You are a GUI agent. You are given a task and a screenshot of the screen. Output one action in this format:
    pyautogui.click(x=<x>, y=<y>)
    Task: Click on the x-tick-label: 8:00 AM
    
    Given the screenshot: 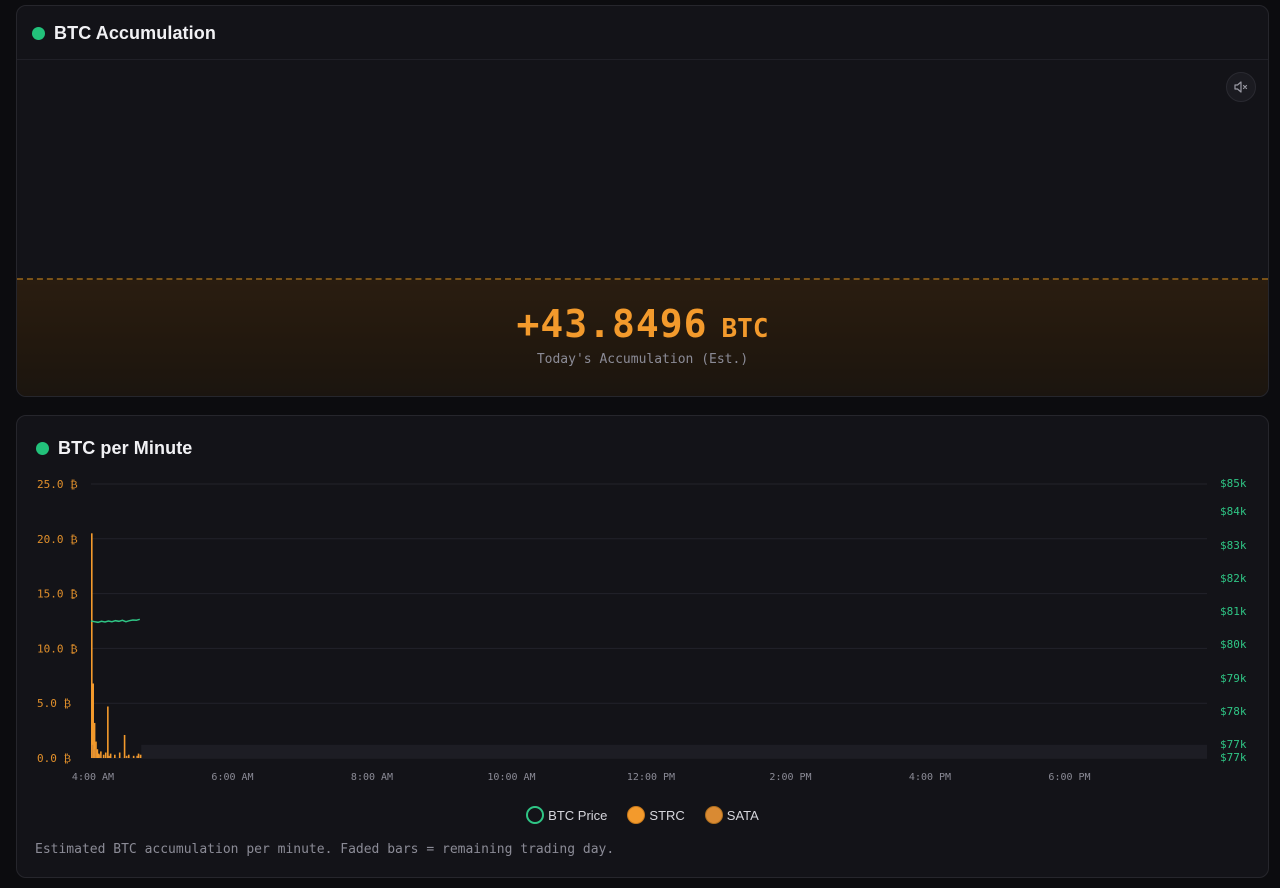 What is the action you would take?
    pyautogui.click(x=372, y=777)
    